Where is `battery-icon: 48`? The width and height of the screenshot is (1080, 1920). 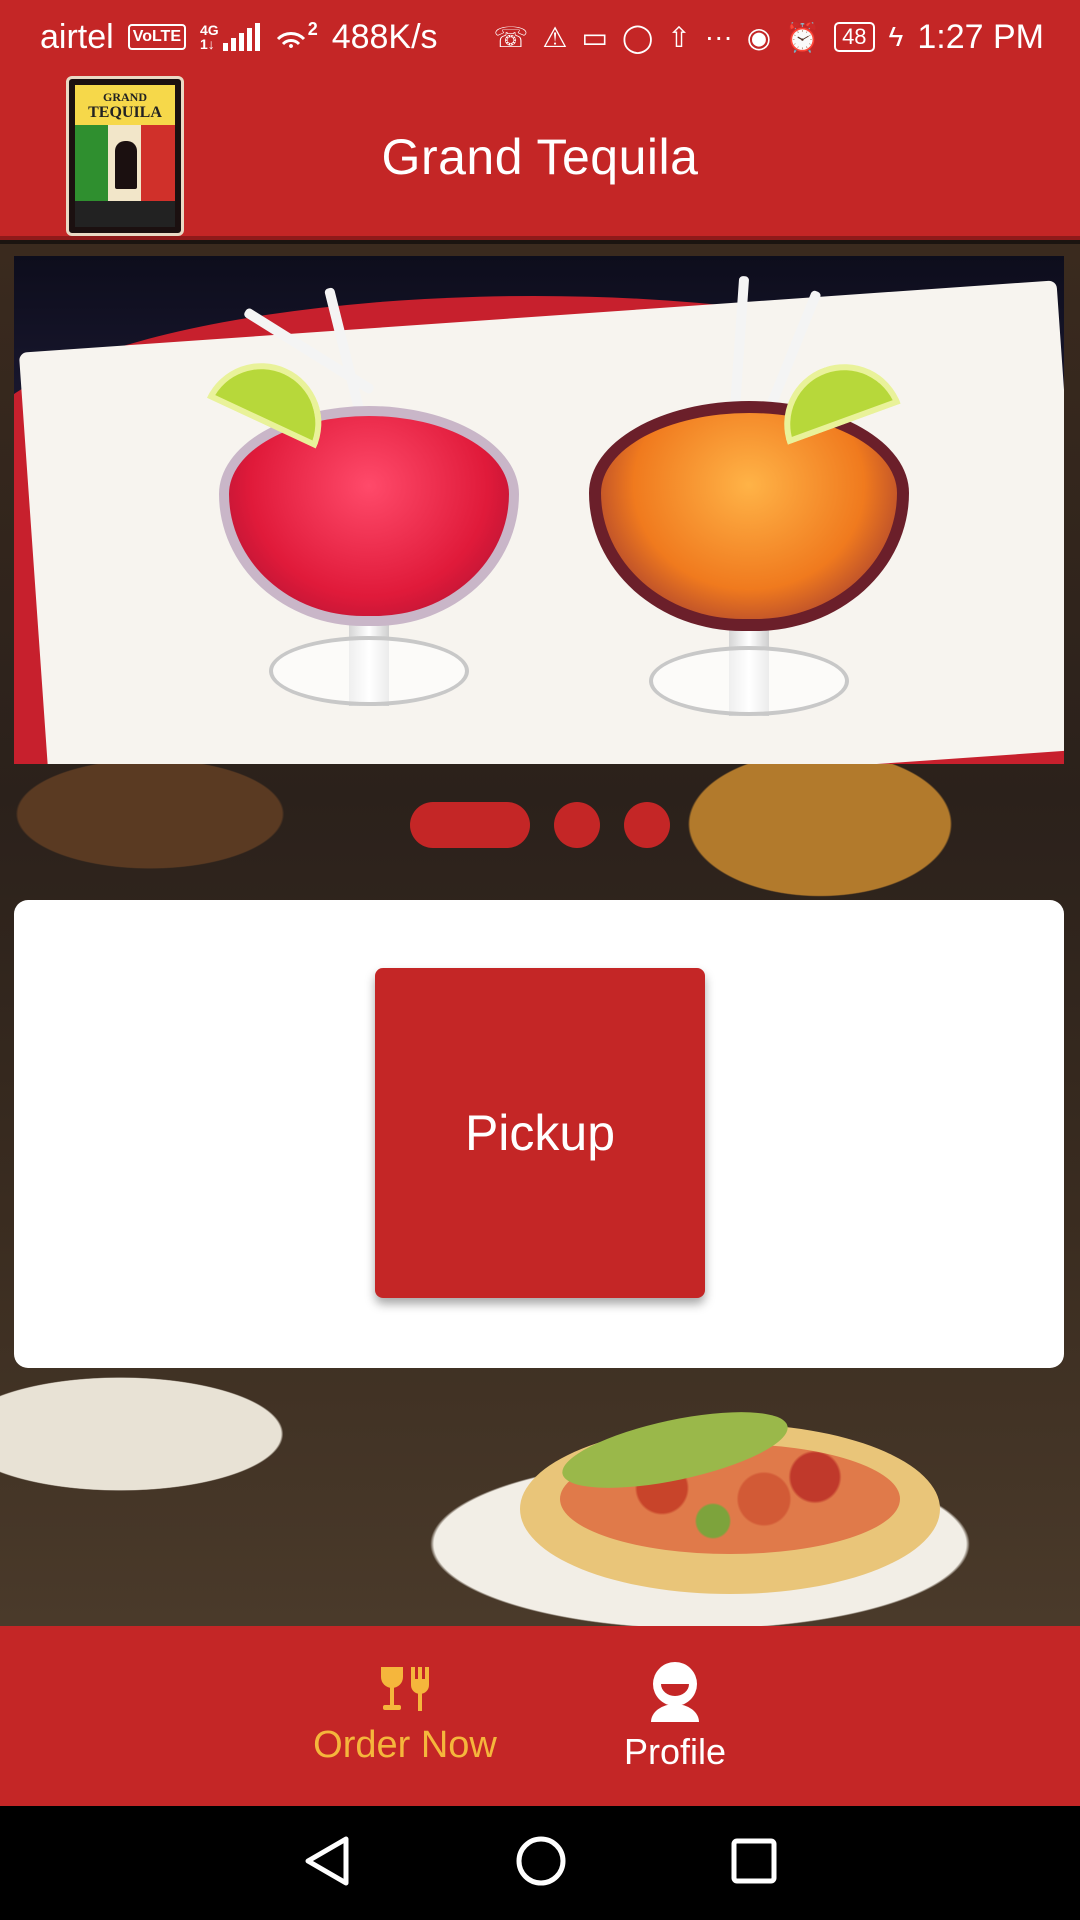
battery-icon: 48 is located at coordinates (854, 37).